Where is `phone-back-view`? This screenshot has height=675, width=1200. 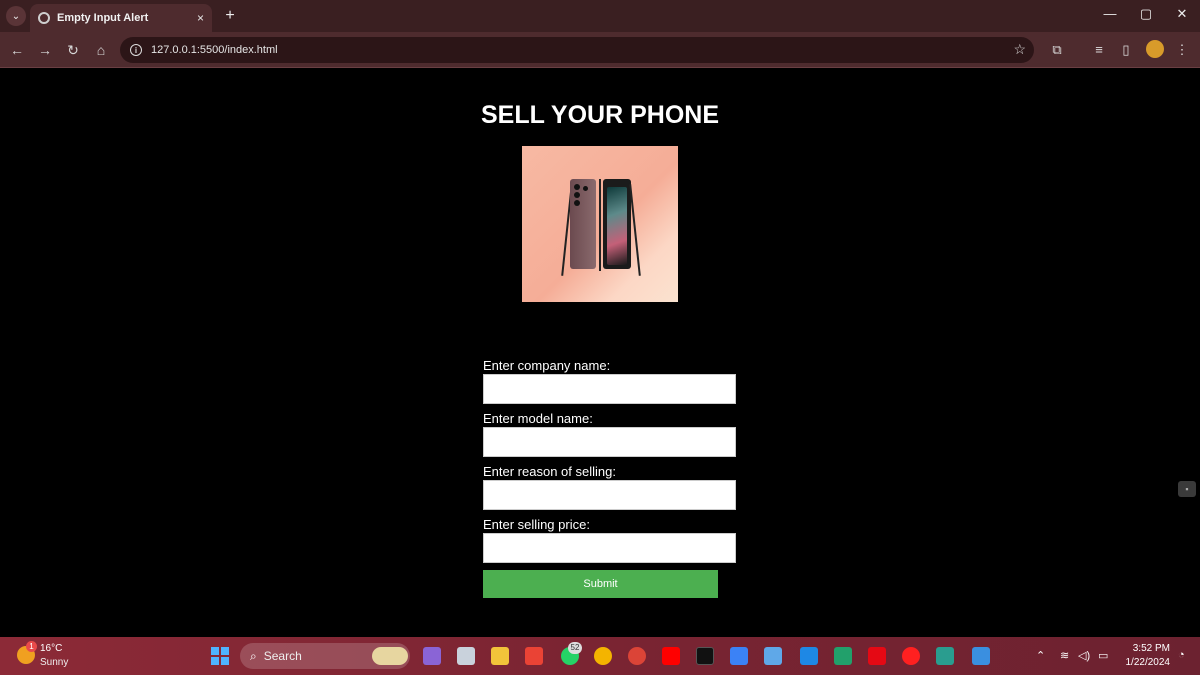 phone-back-view is located at coordinates (583, 224).